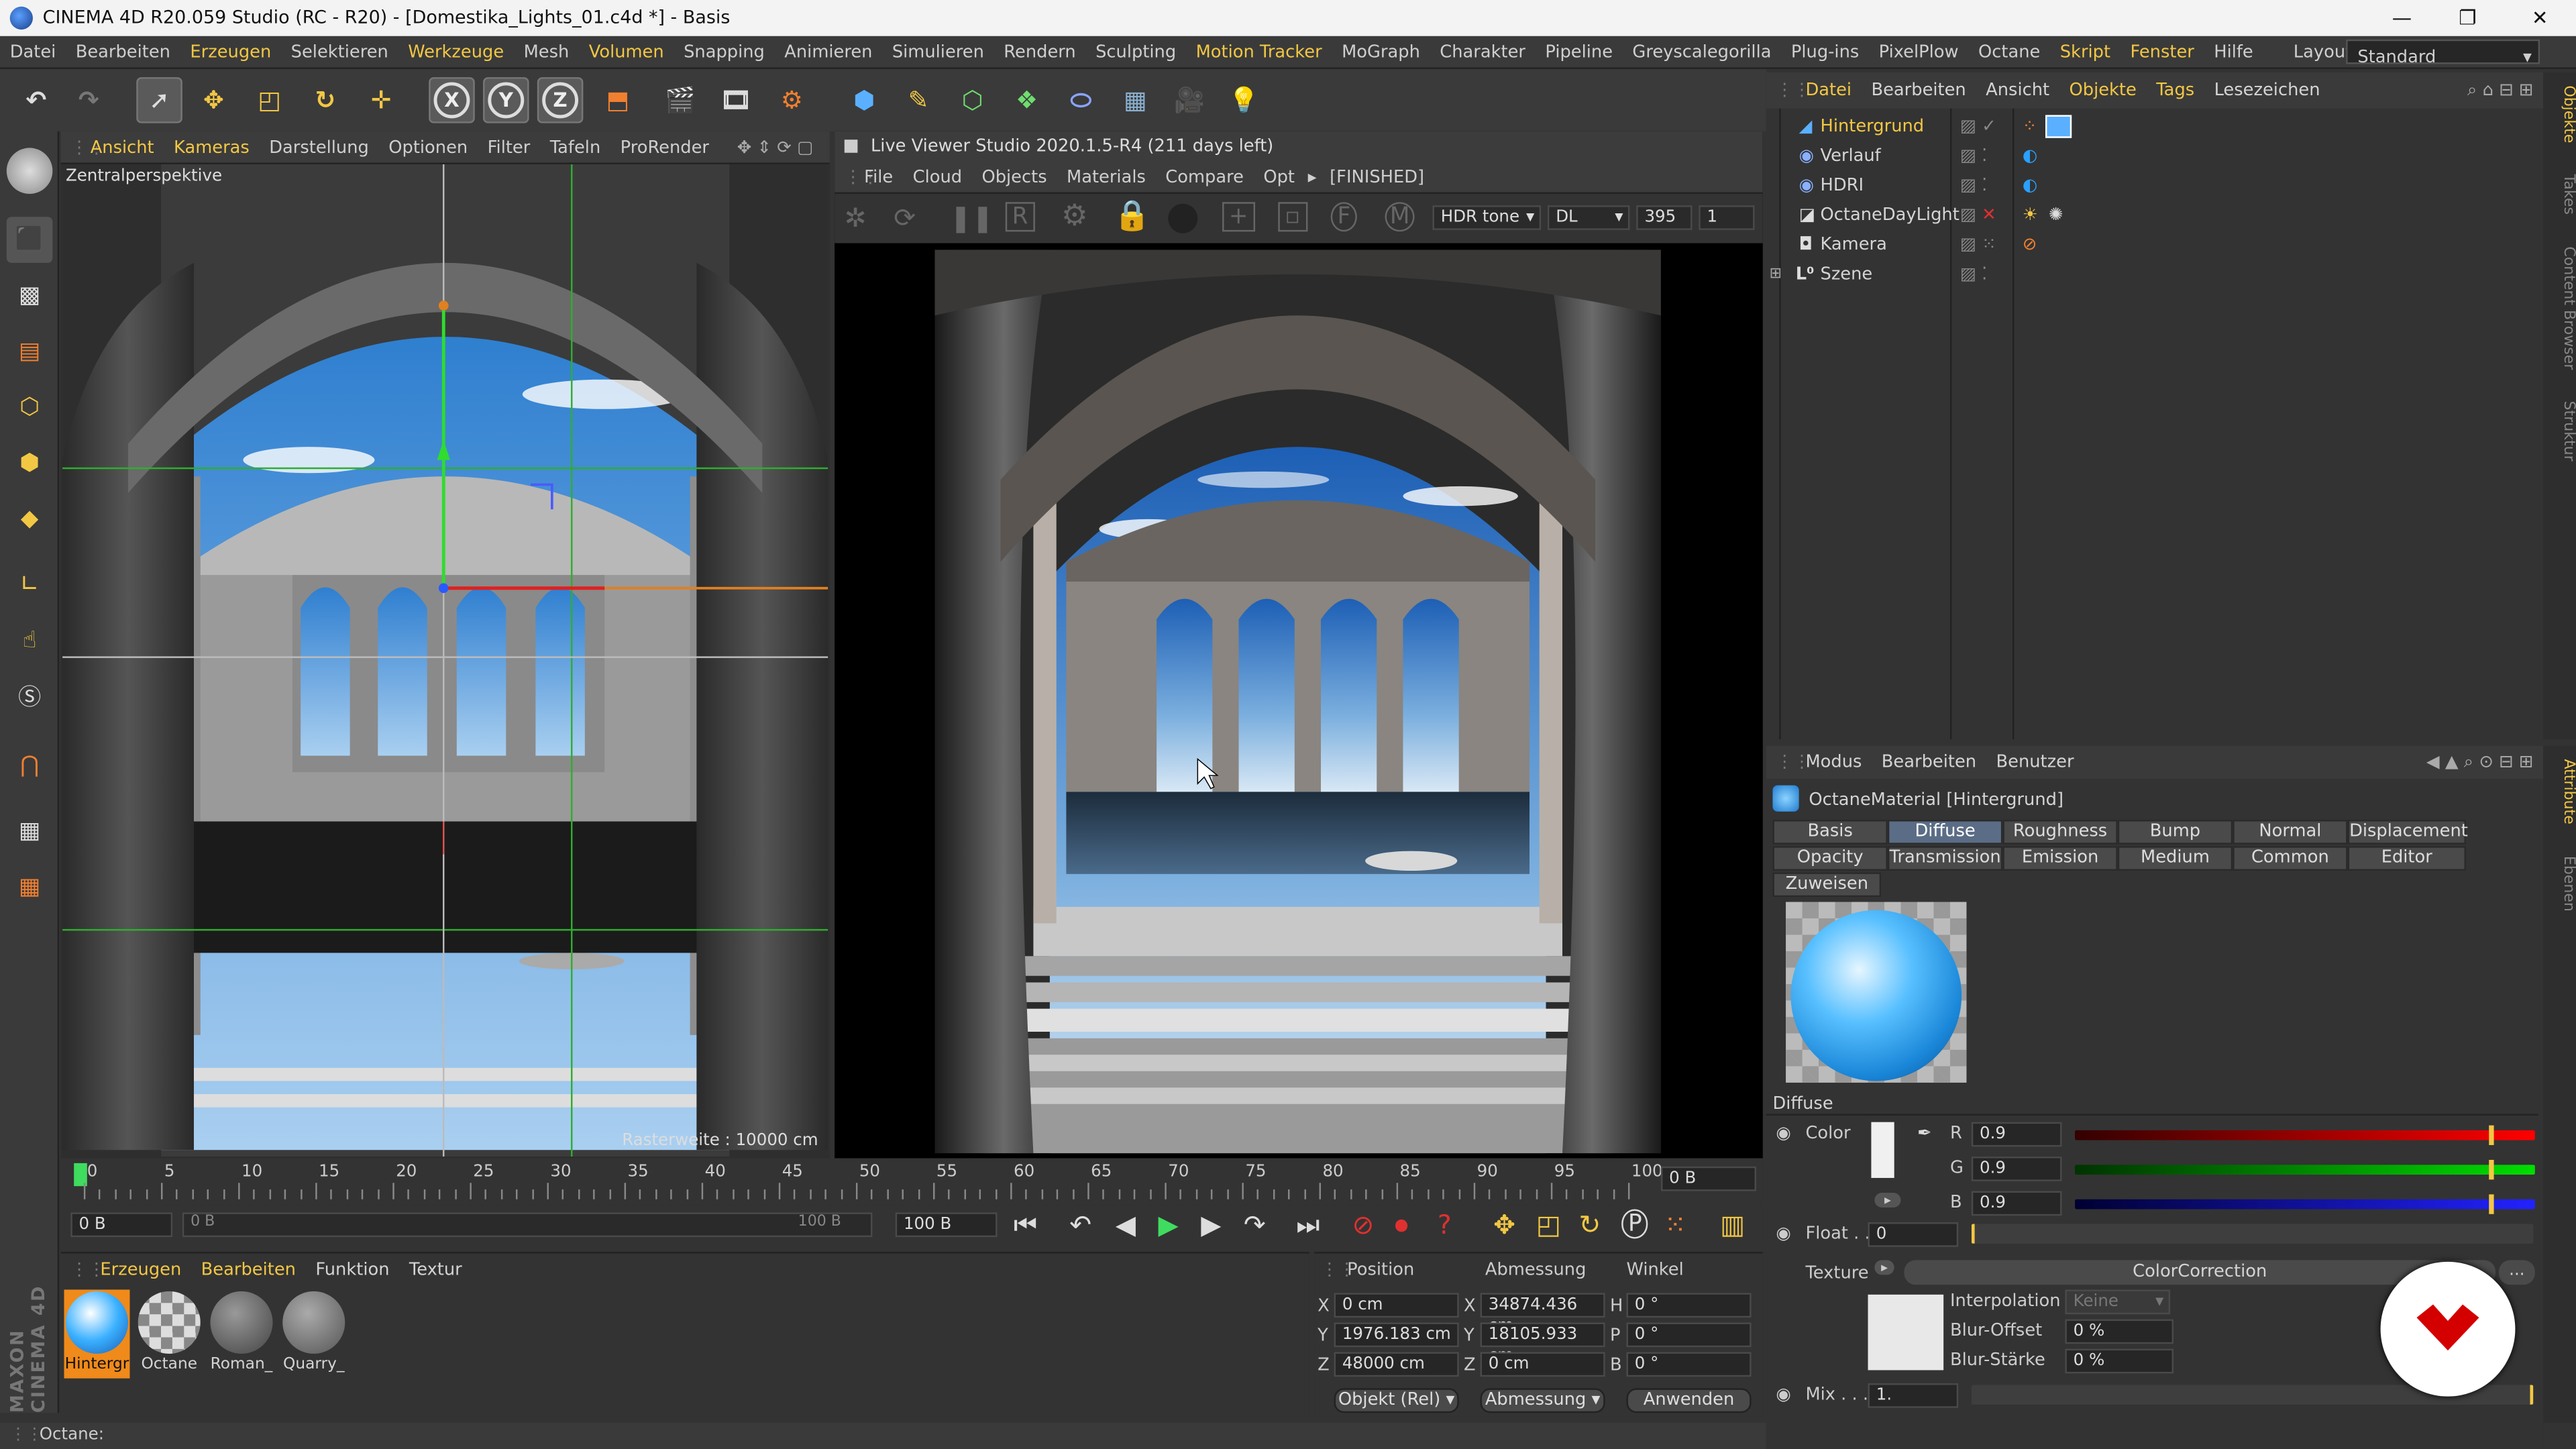  What do you see at coordinates (1445, 1224) in the screenshot?
I see `keyframe-help-icon: ?` at bounding box center [1445, 1224].